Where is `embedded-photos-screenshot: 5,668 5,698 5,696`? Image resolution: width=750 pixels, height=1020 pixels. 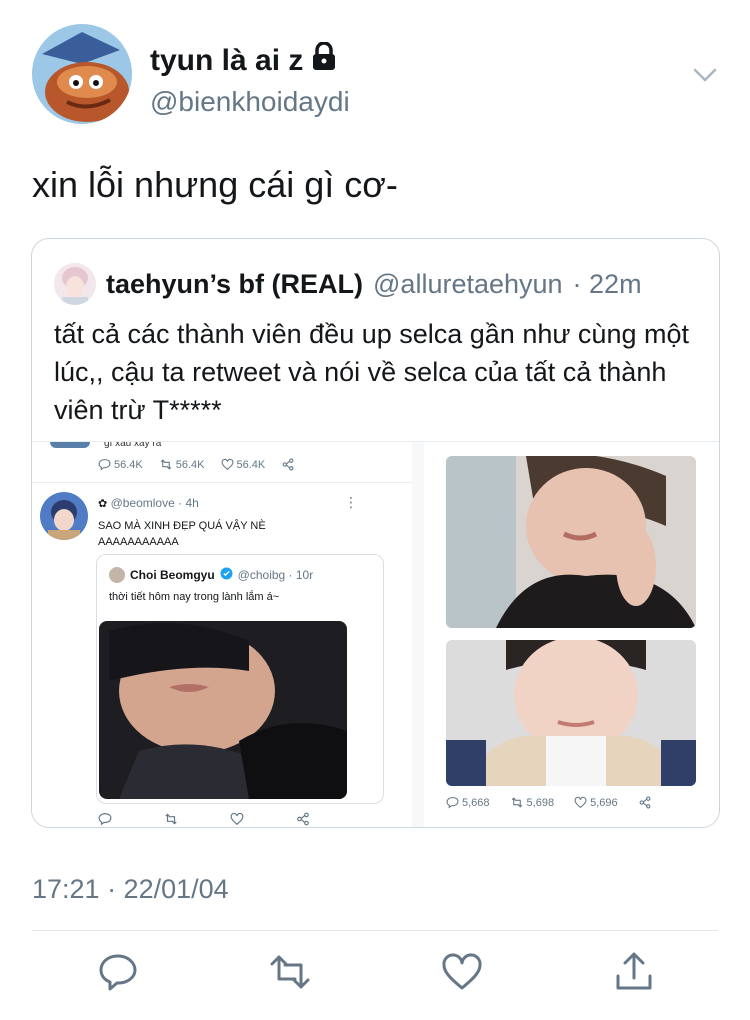 embedded-photos-screenshot: 5,668 5,698 5,696 is located at coordinates (571, 634).